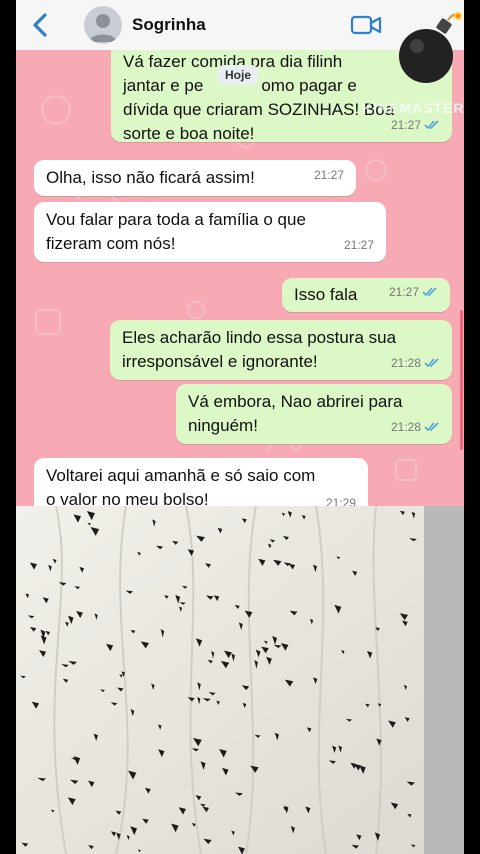  I want to click on watermark-text: KINEMASTER, so click(413, 108).